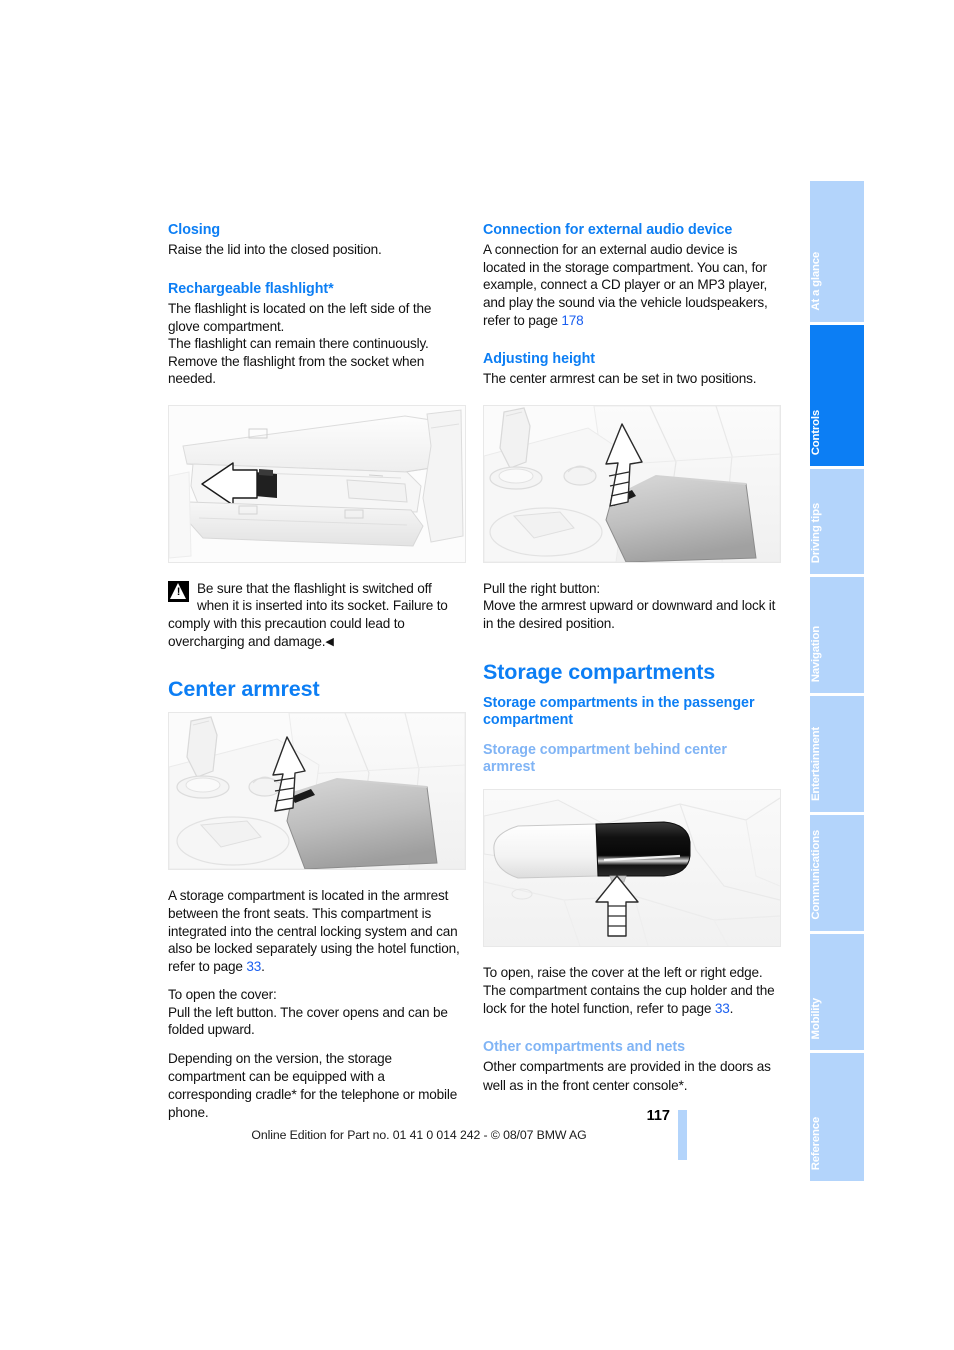 Image resolution: width=954 pixels, height=1350 pixels. What do you see at coordinates (837, 251) in the screenshot?
I see `register-tab-at-a-glance: At a glance` at bounding box center [837, 251].